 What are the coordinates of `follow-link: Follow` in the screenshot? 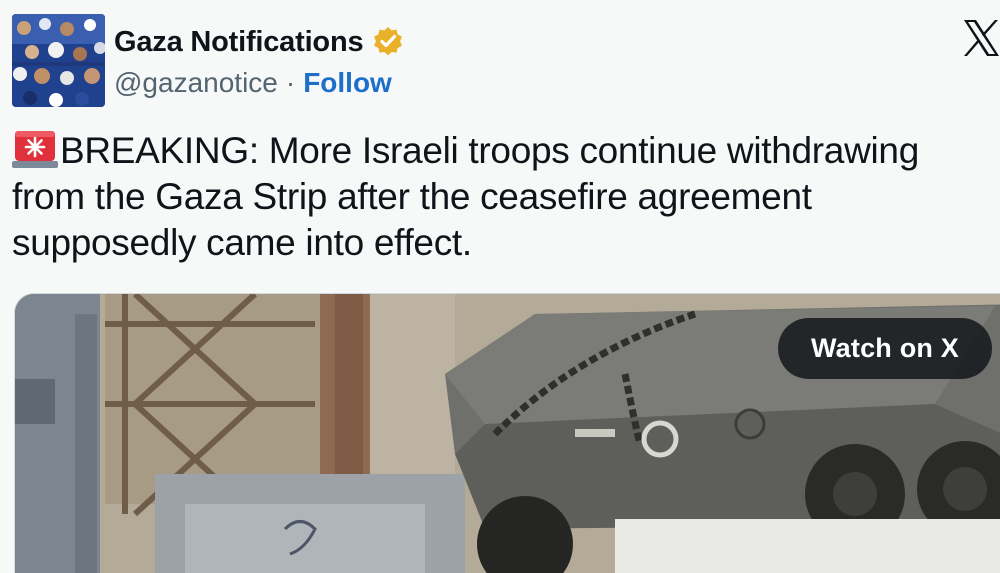 It's located at (347, 83).